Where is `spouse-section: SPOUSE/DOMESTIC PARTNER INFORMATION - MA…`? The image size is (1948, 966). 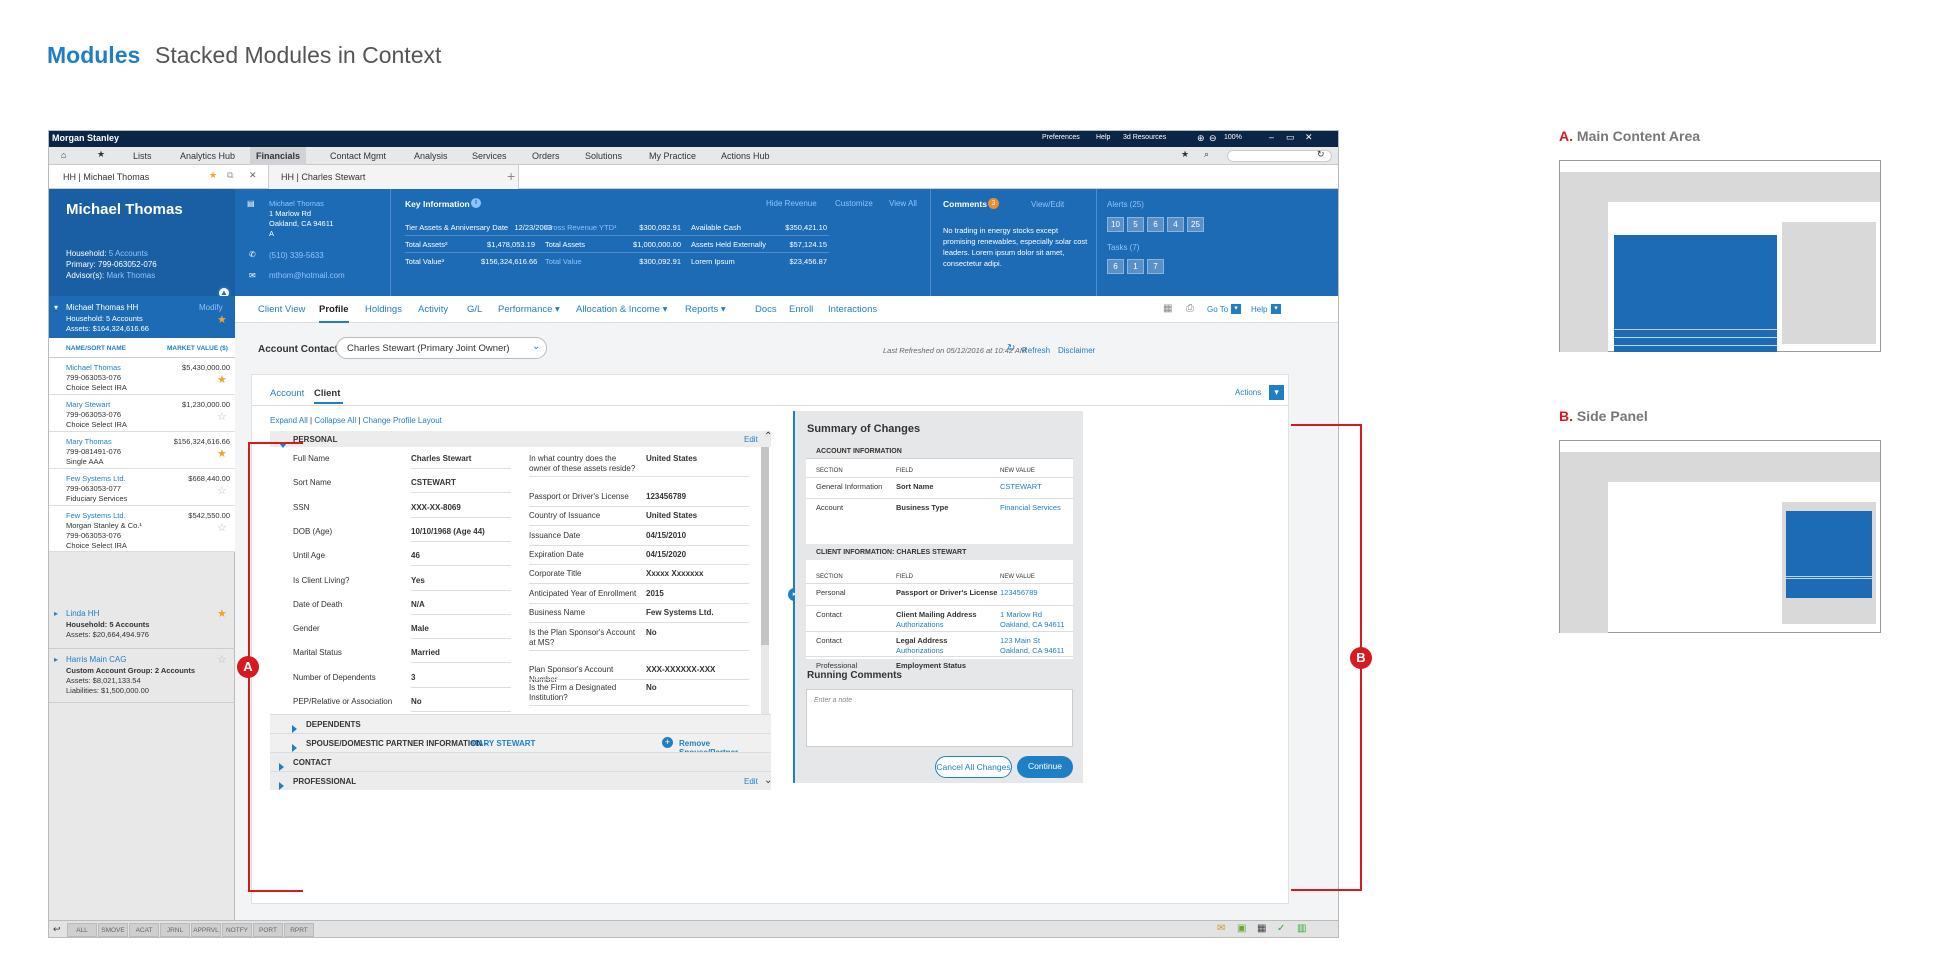 spouse-section: SPOUSE/DOMESTIC PARTNER INFORMATION - MA… is located at coordinates (520, 745).